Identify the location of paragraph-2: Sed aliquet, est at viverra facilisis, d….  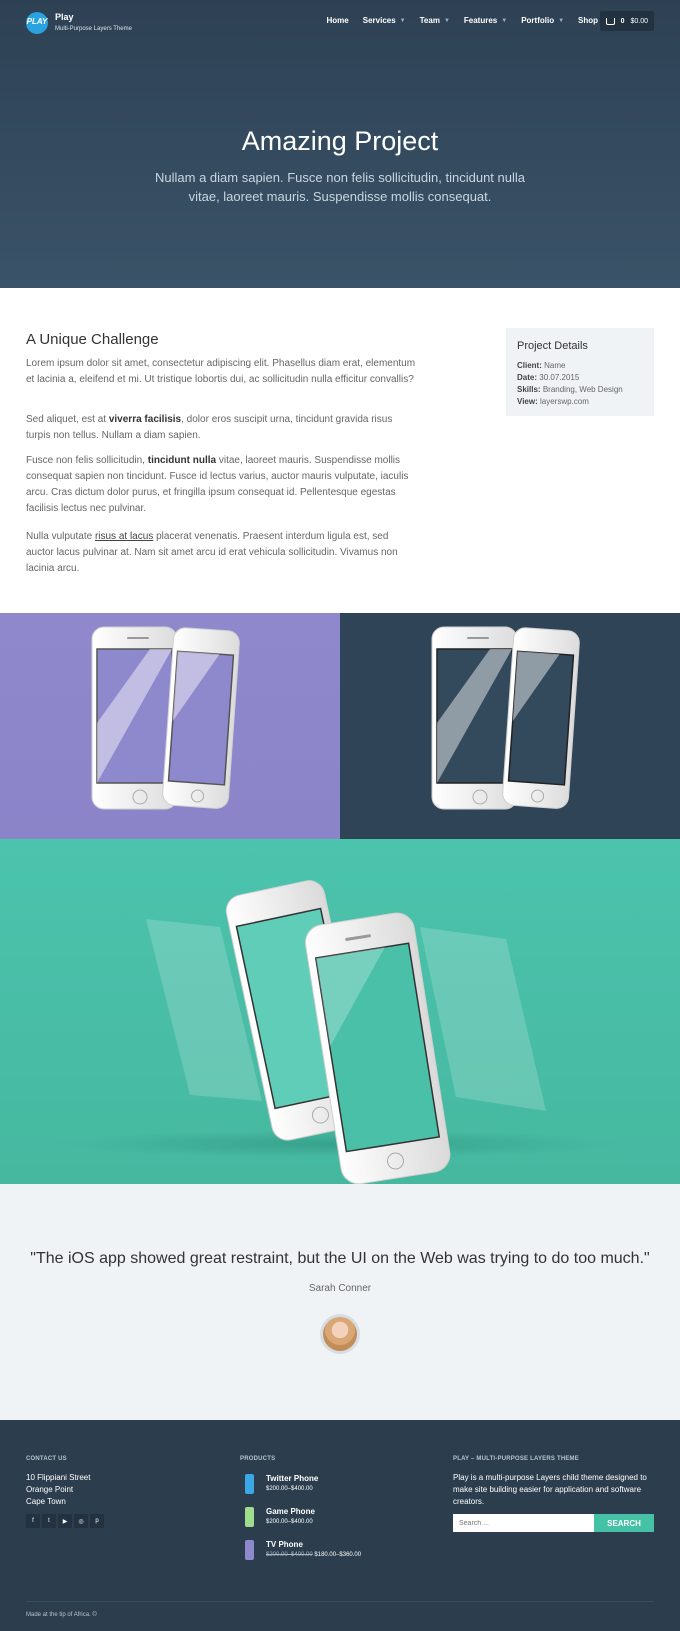
(221, 428).